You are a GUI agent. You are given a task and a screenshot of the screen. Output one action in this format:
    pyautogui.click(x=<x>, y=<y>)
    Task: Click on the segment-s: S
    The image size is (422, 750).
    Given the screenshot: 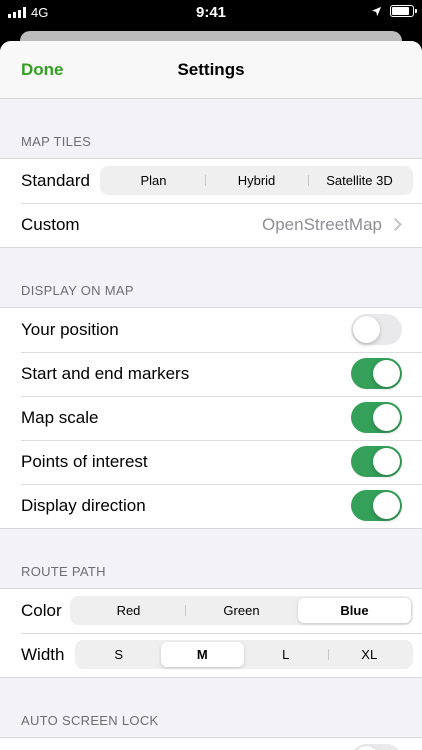 What is the action you would take?
    pyautogui.click(x=119, y=654)
    